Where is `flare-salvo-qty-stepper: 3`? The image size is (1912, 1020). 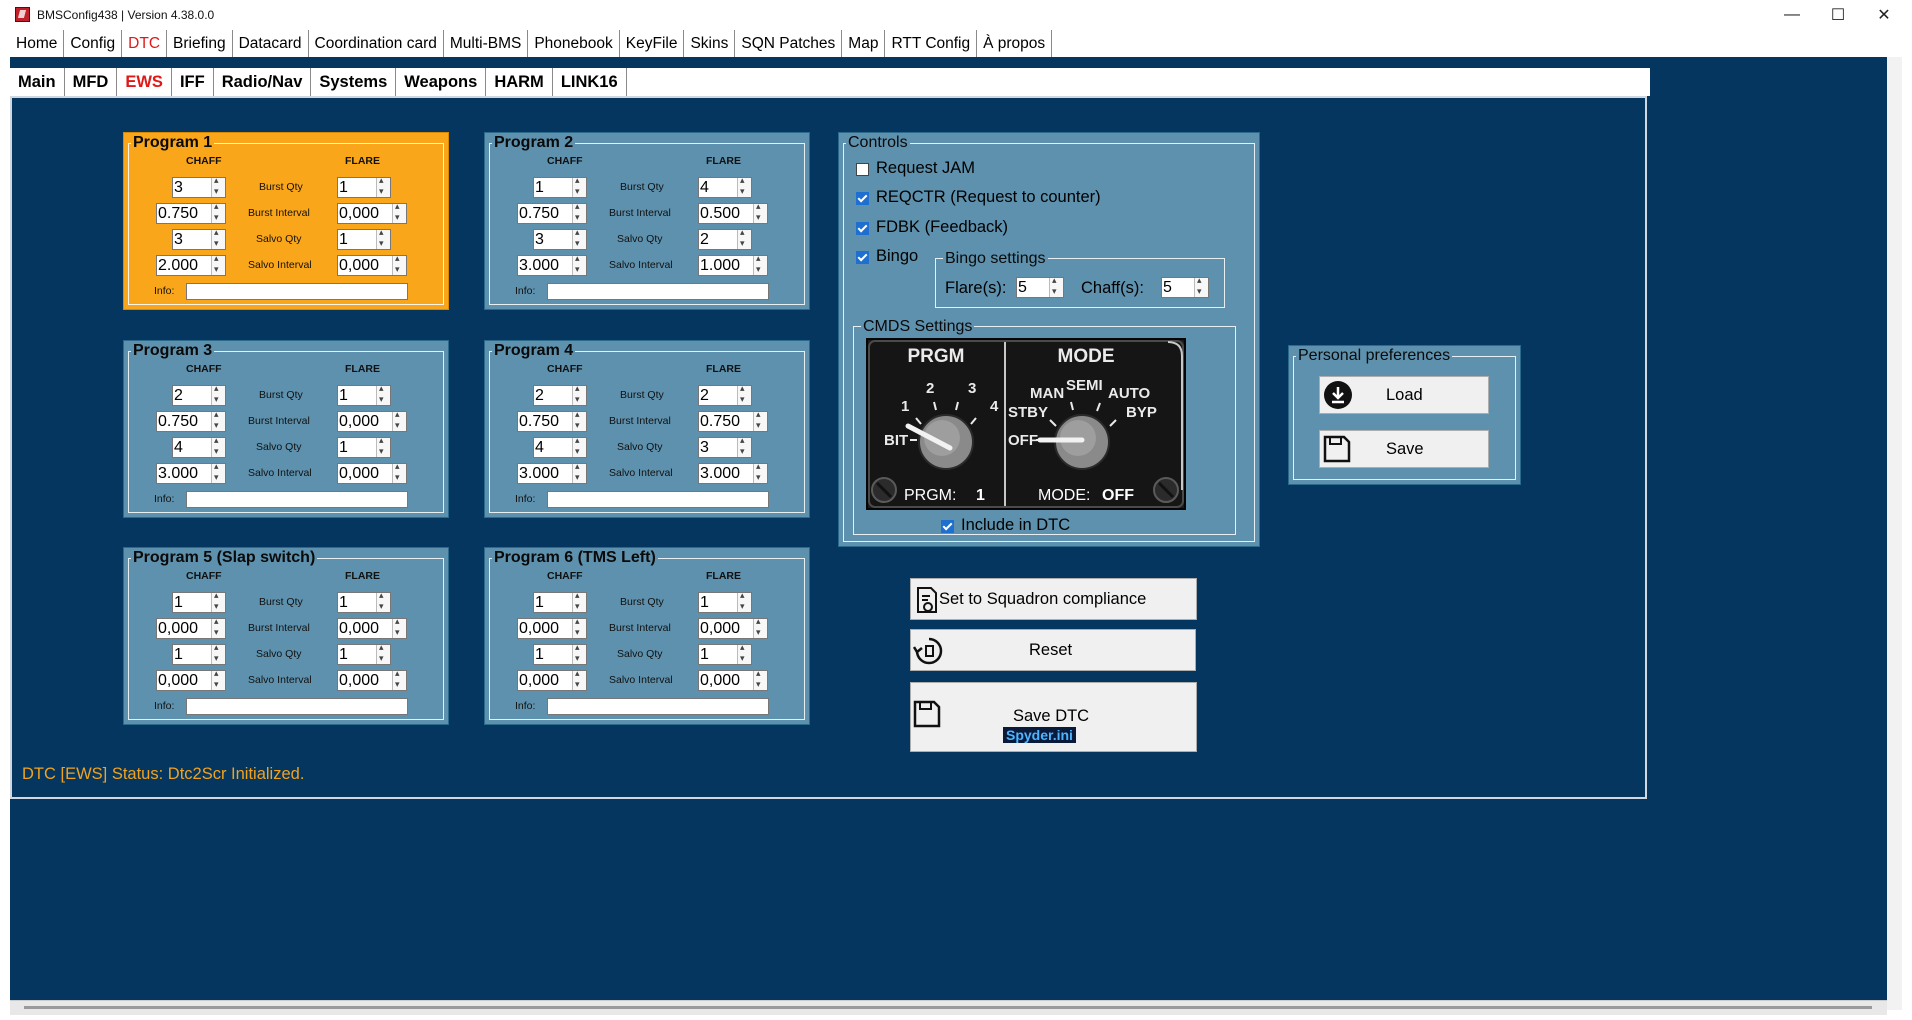
flare-salvo-qty-stepper: 3 is located at coordinates (725, 446).